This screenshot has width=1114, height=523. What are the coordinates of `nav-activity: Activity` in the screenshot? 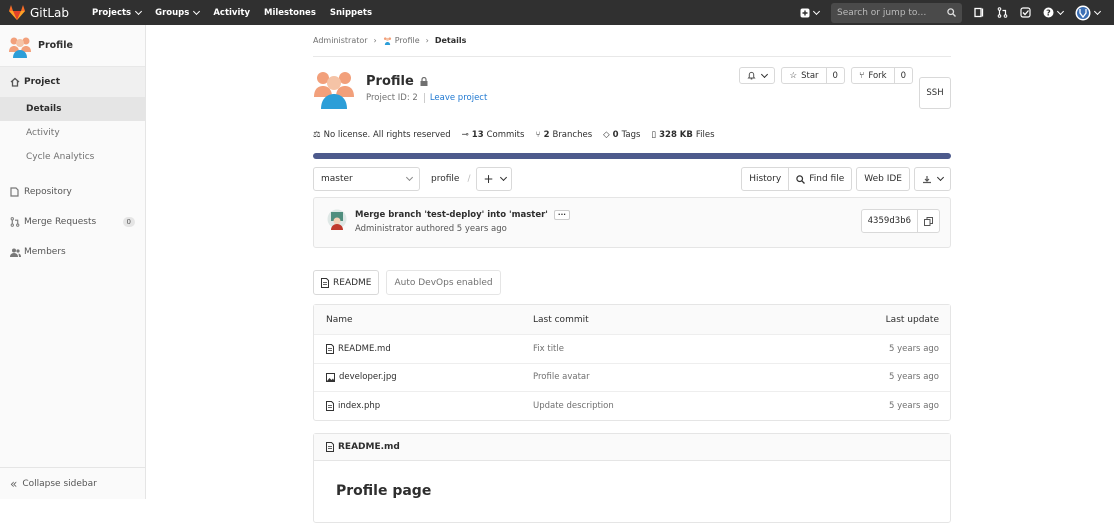 It's located at (231, 13).